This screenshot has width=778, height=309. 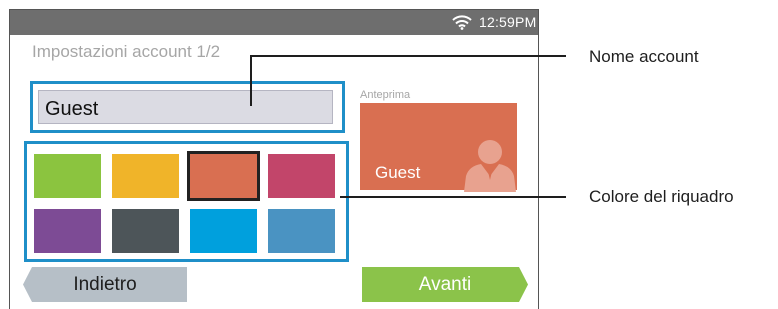 I want to click on color-swatch-purple, so click(x=67, y=231).